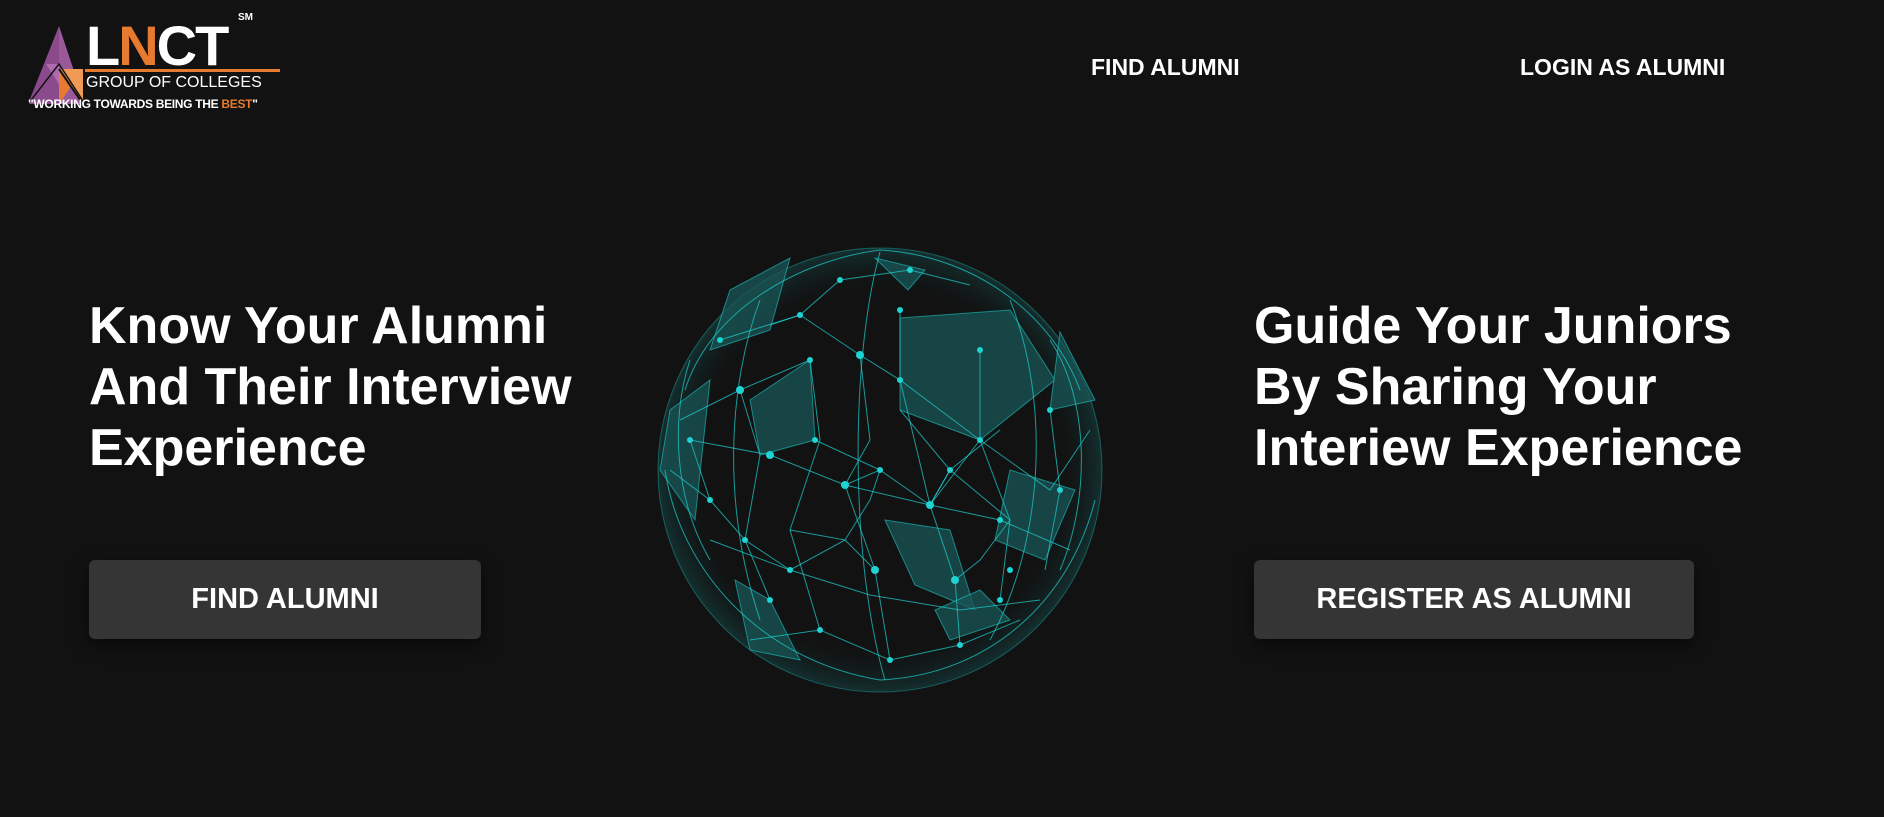  Describe the element at coordinates (228, 448) in the screenshot. I see `hero-left-line-3: Experience` at that location.